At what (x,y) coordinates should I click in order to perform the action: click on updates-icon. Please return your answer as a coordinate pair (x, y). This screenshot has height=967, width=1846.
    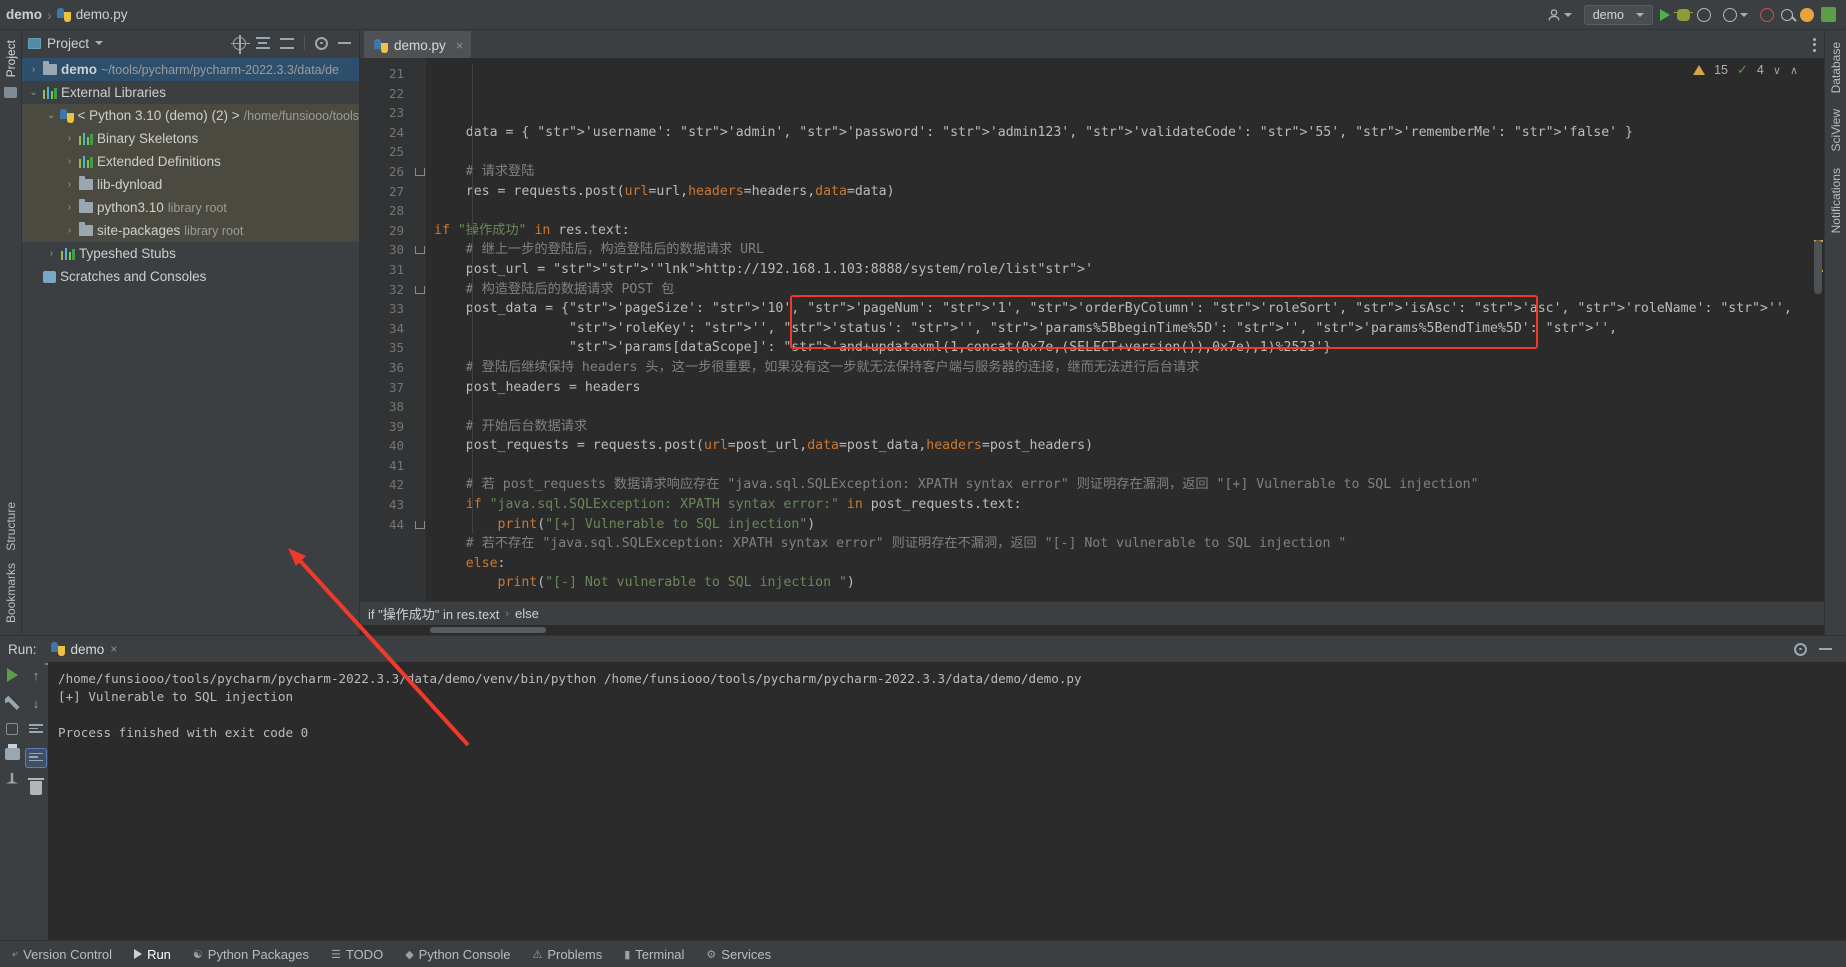
    Looking at the image, I should click on (1828, 14).